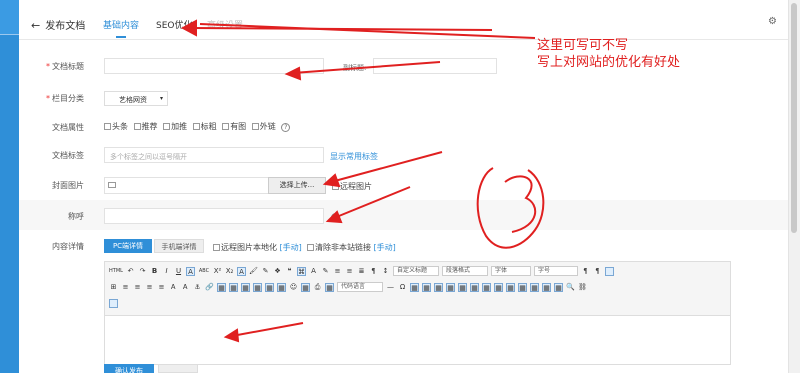 The height and width of the screenshot is (373, 800). I want to click on html-source-icon: HTML, so click(116, 271).